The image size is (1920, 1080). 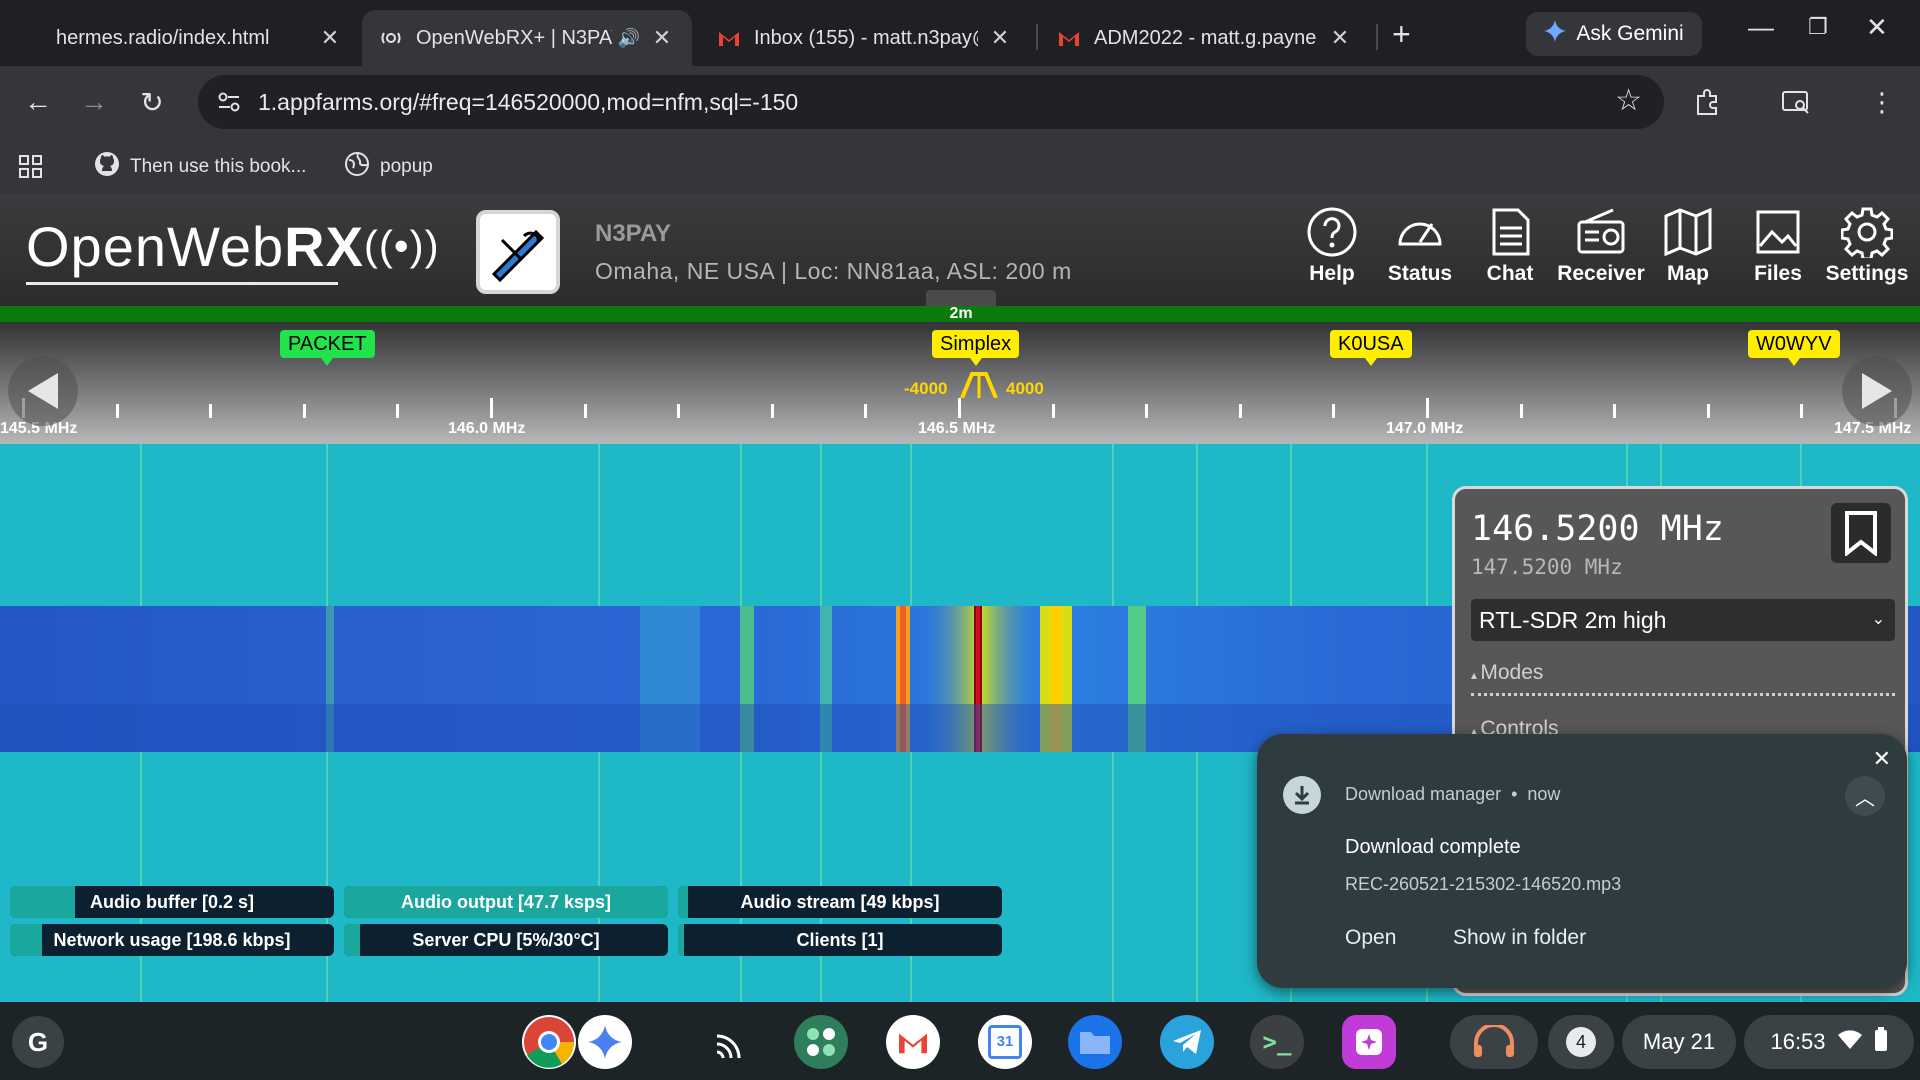 What do you see at coordinates (1688, 254) in the screenshot?
I see `map-button: Map` at bounding box center [1688, 254].